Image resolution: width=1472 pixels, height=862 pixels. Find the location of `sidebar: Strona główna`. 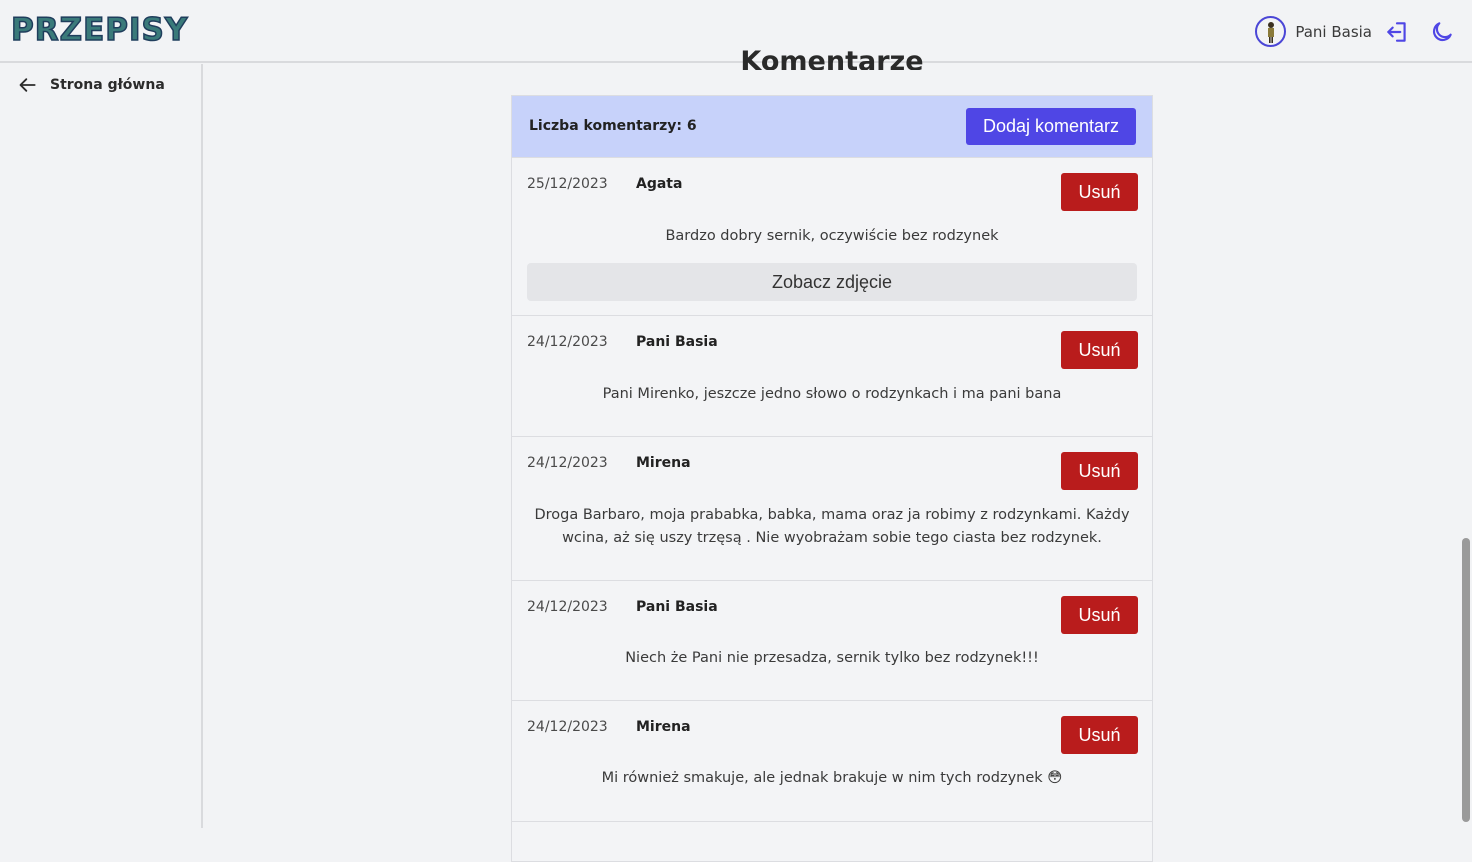

sidebar: Strona główna is located at coordinates (101, 446).